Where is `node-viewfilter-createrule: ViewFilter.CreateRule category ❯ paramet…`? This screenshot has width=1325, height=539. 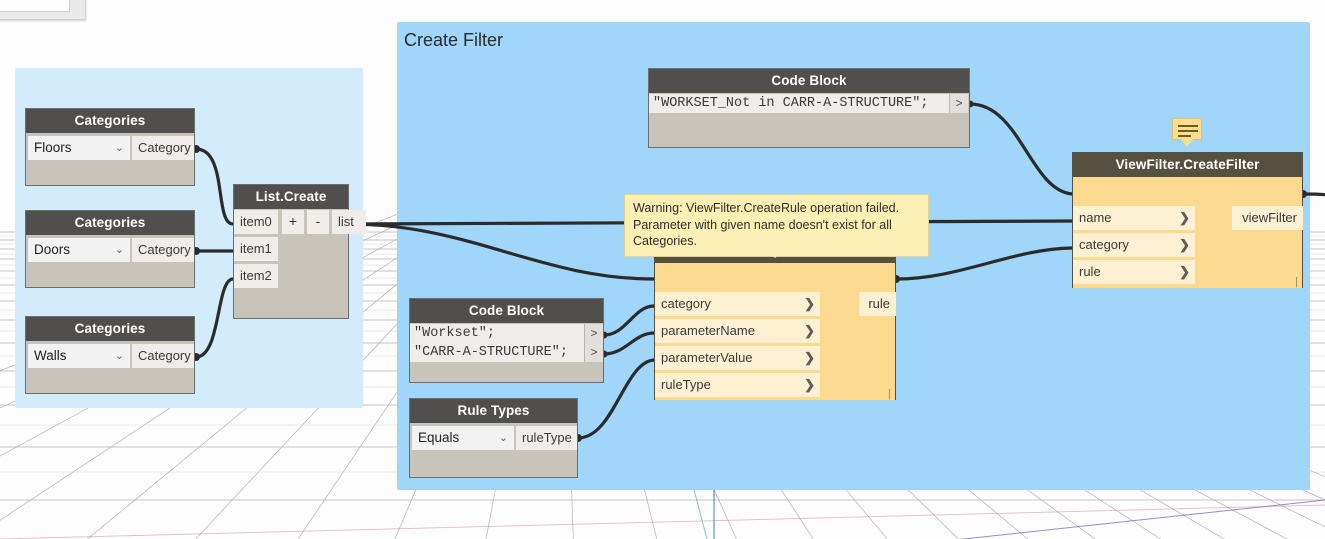
node-viewfilter-createrule: ViewFilter.CreateRule category ❯ paramet… is located at coordinates (775, 319).